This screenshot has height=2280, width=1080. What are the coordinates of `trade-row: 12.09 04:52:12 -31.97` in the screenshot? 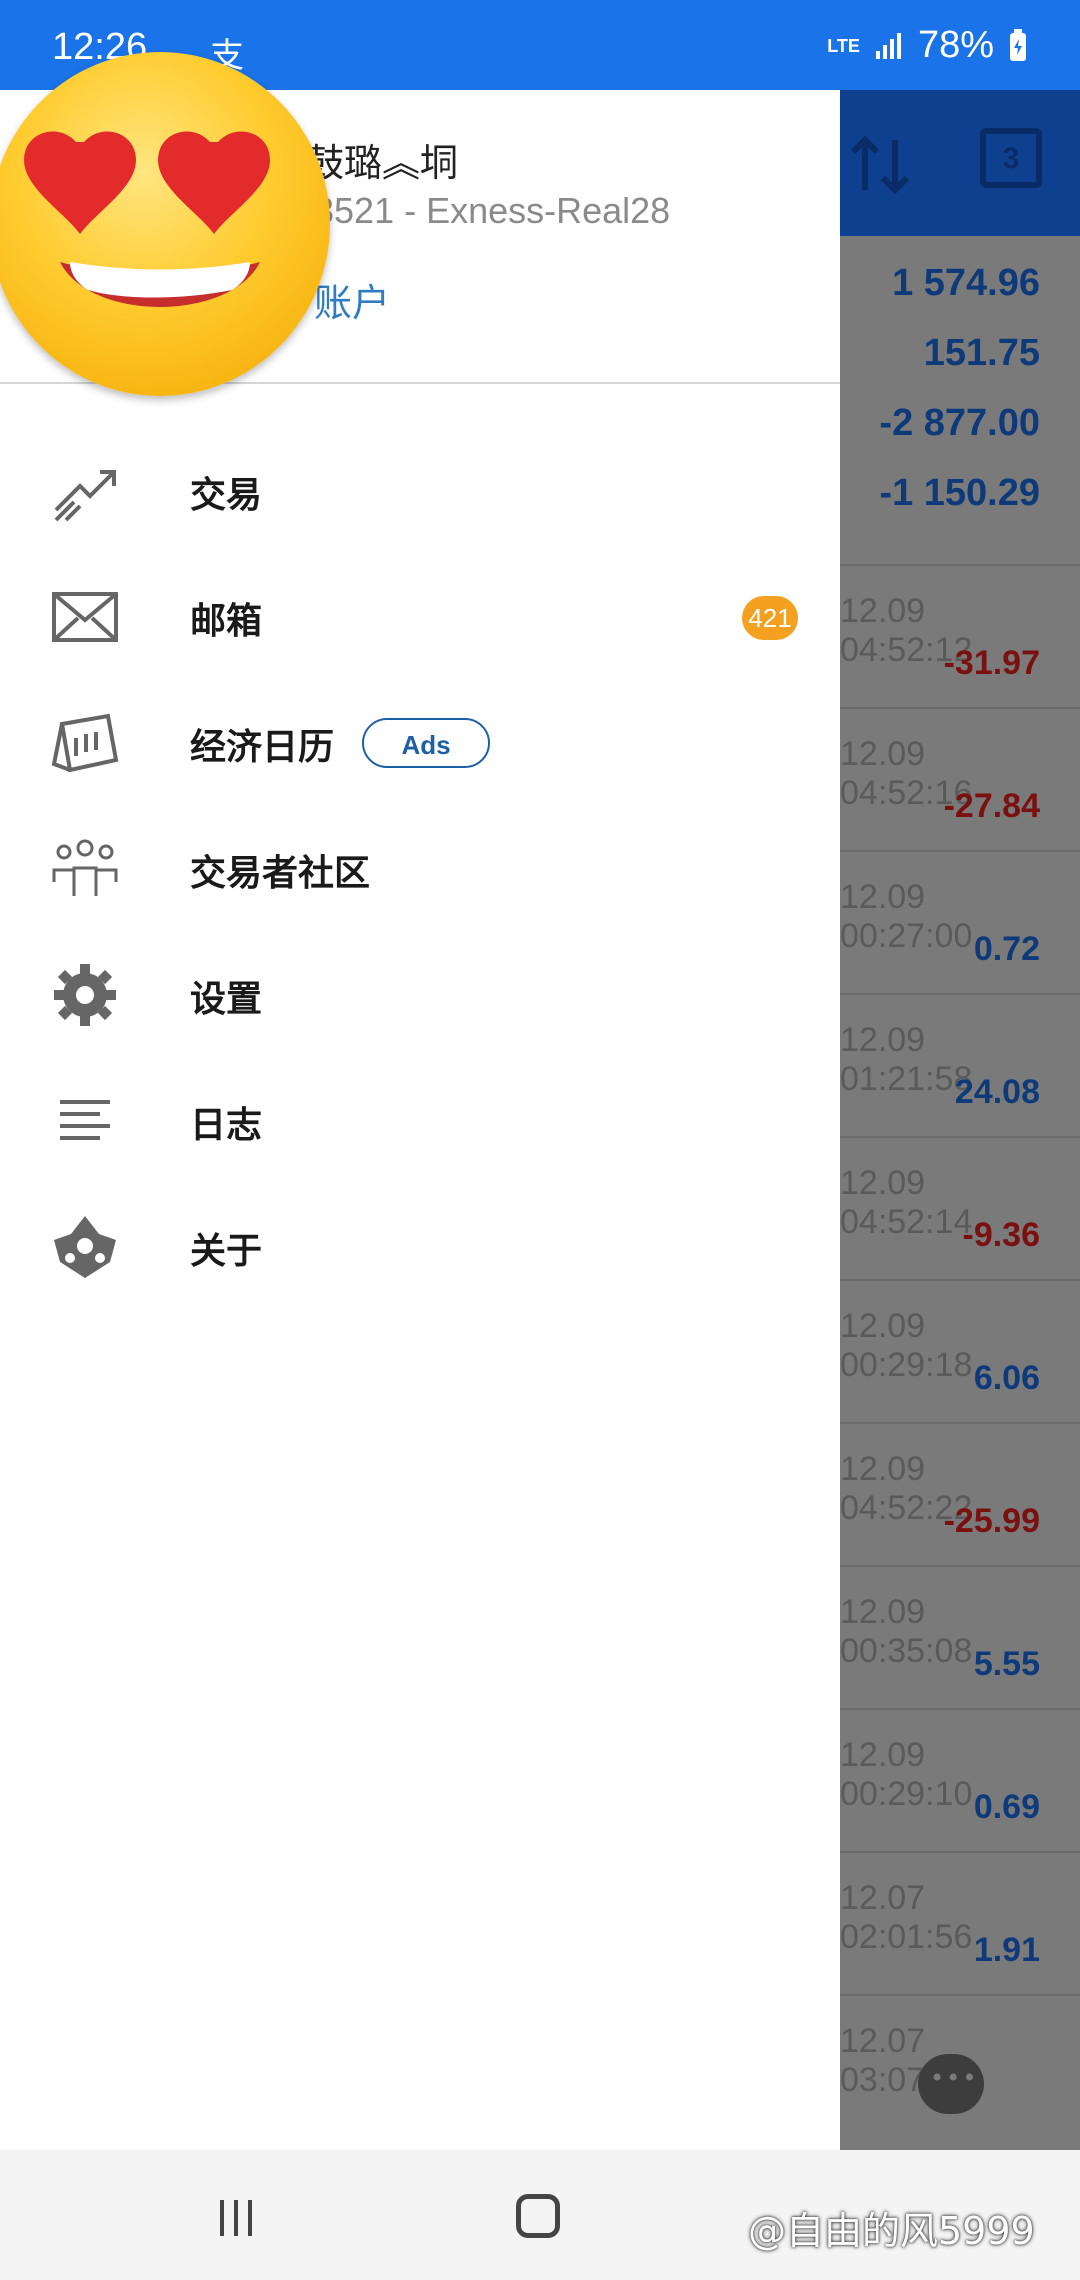 It's located at (960, 635).